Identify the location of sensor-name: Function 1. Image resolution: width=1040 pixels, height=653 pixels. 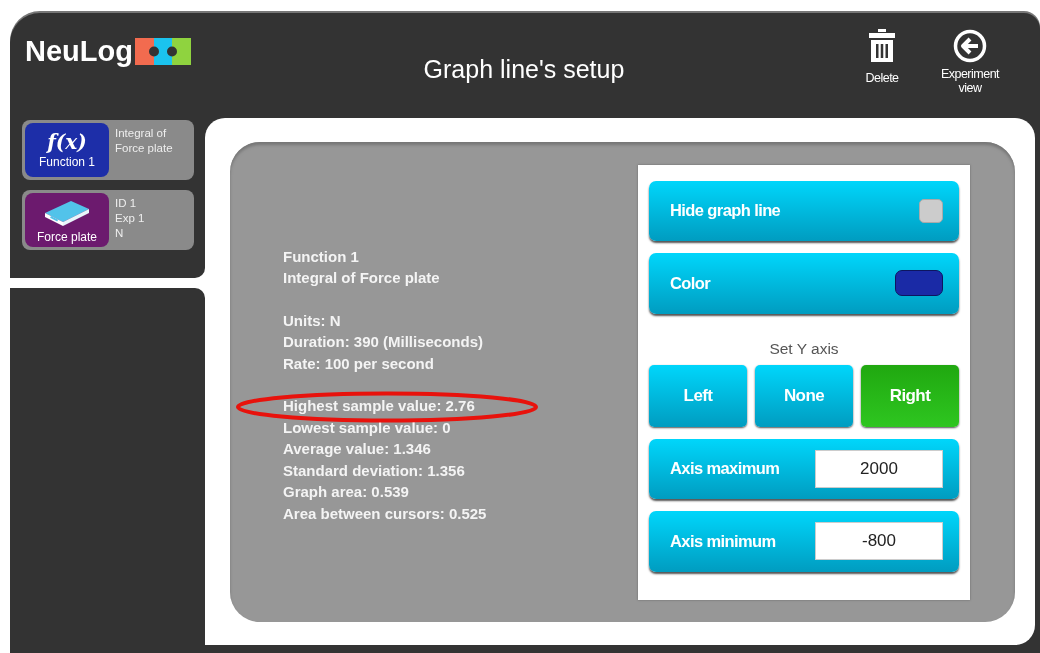
(66, 161).